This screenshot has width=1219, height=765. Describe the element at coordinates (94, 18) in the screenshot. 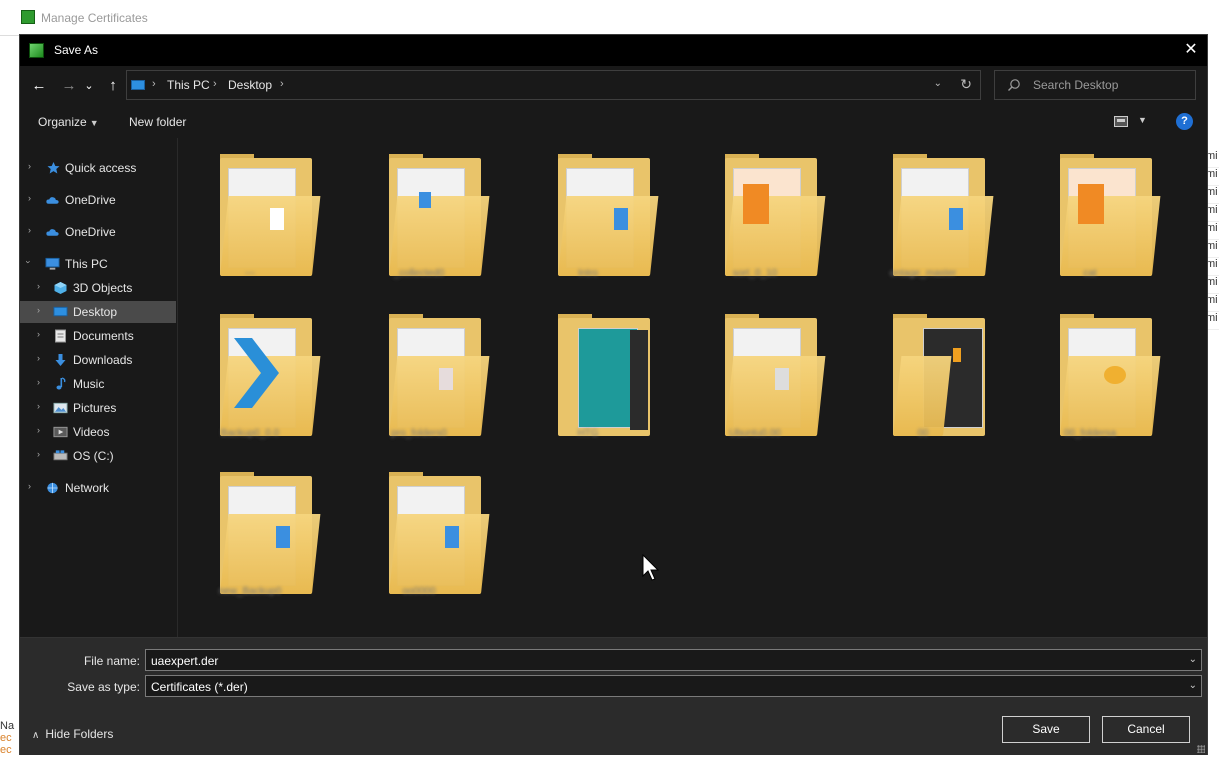

I see `background-window-title: Manage Certificates` at that location.